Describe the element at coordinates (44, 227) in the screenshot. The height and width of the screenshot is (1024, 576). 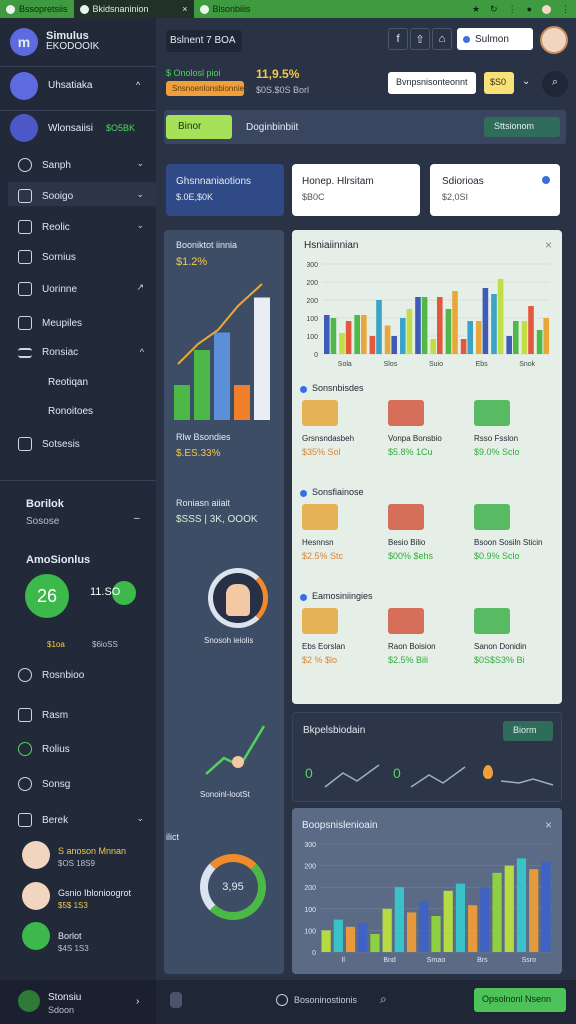
I see `sidebar-item-reports: Reolic` at that location.